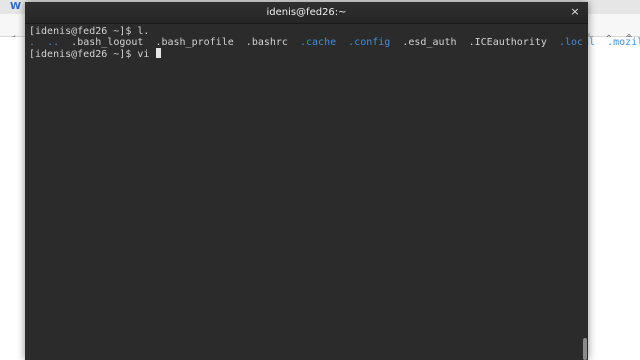 The height and width of the screenshot is (360, 640). I want to click on close-icon: ×, so click(575, 12).